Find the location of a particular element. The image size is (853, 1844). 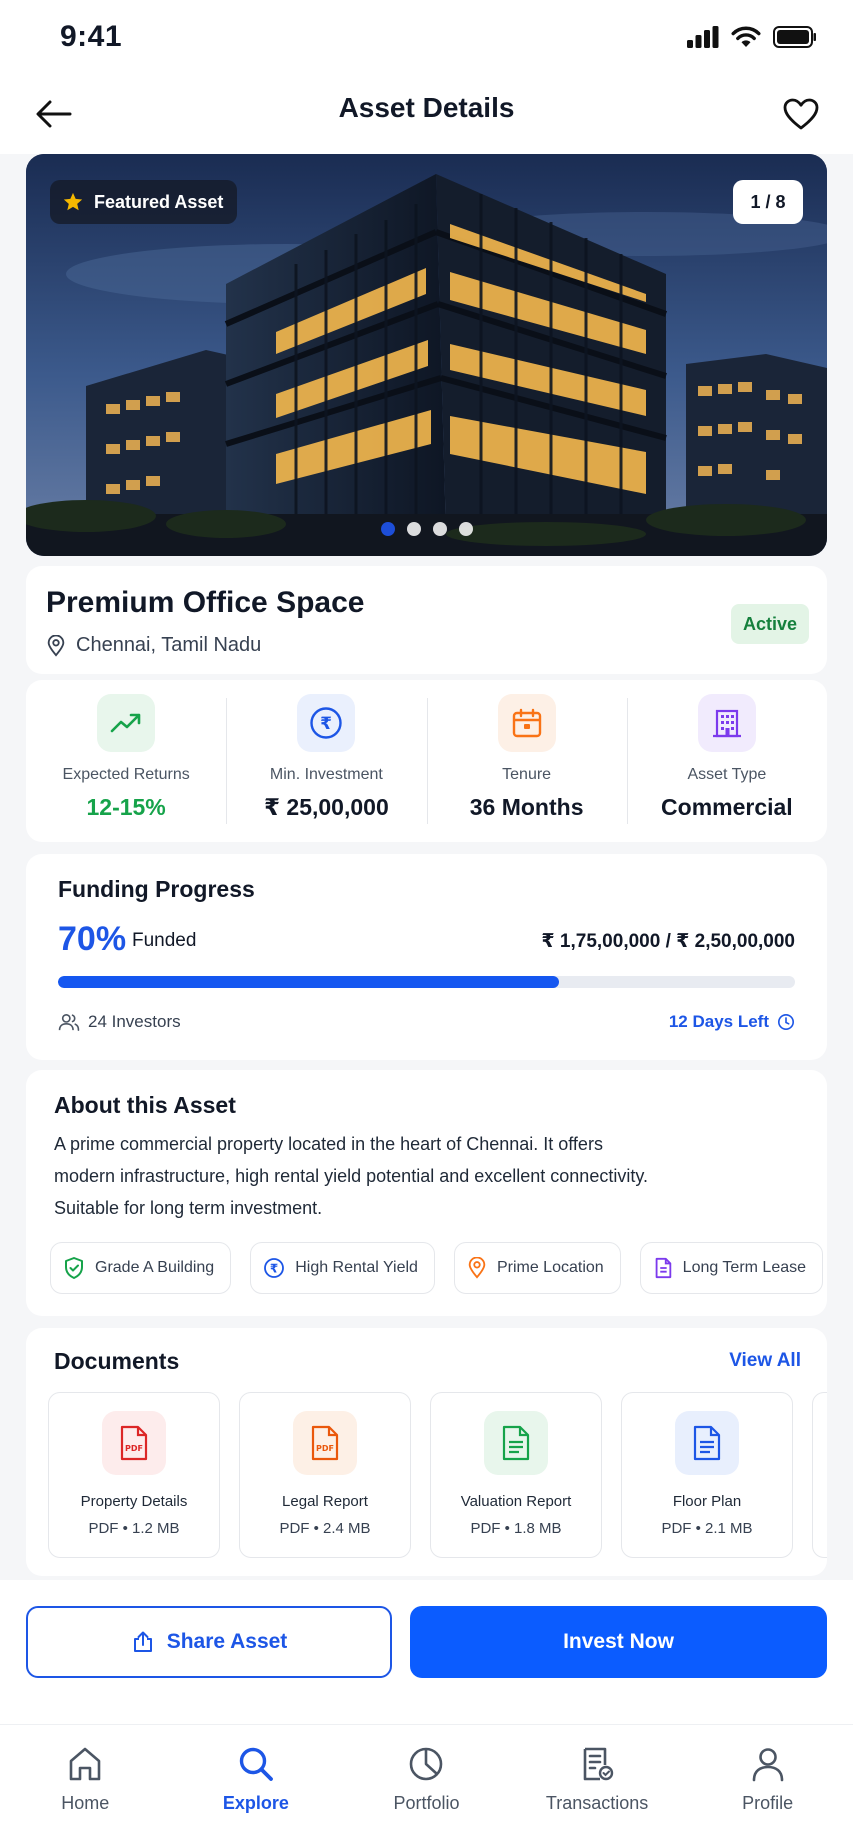

share-label: Share Asset is located at coordinates (227, 1641).